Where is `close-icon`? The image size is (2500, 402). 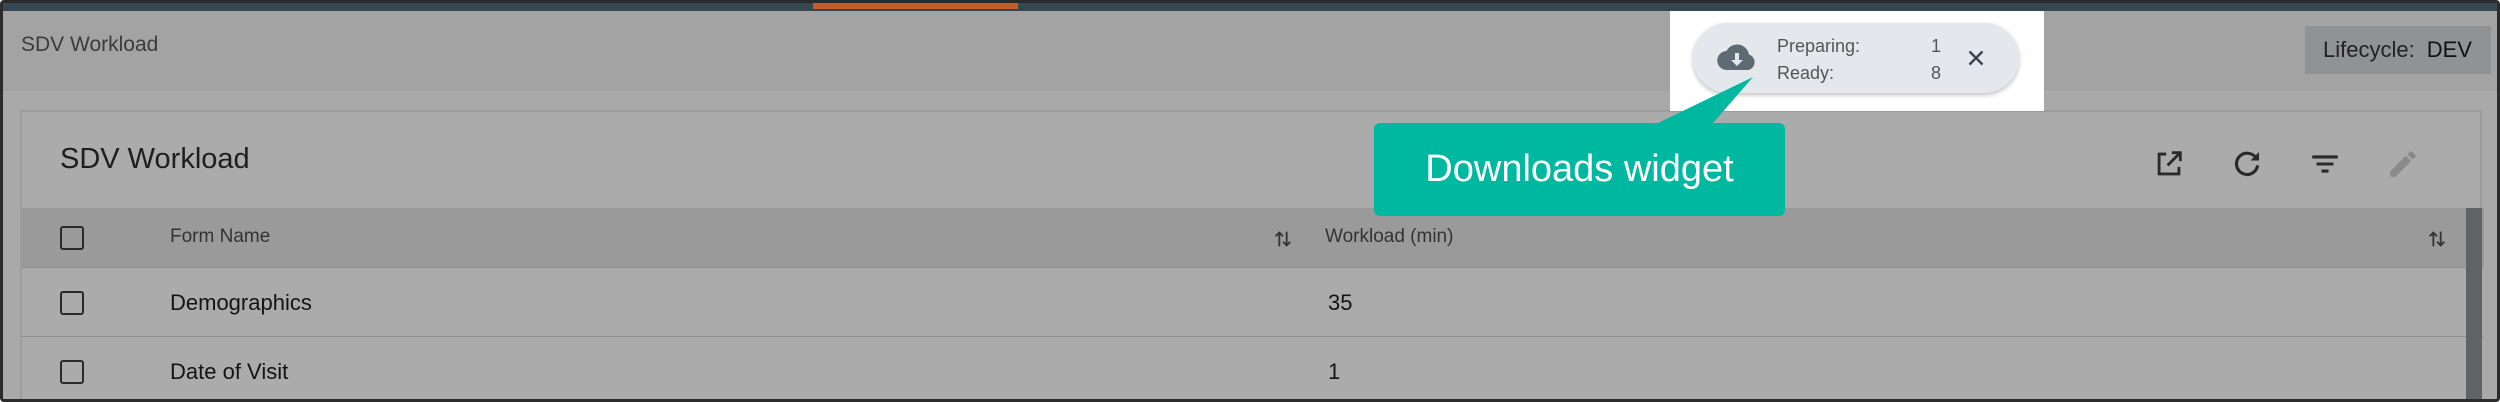 close-icon is located at coordinates (1976, 58).